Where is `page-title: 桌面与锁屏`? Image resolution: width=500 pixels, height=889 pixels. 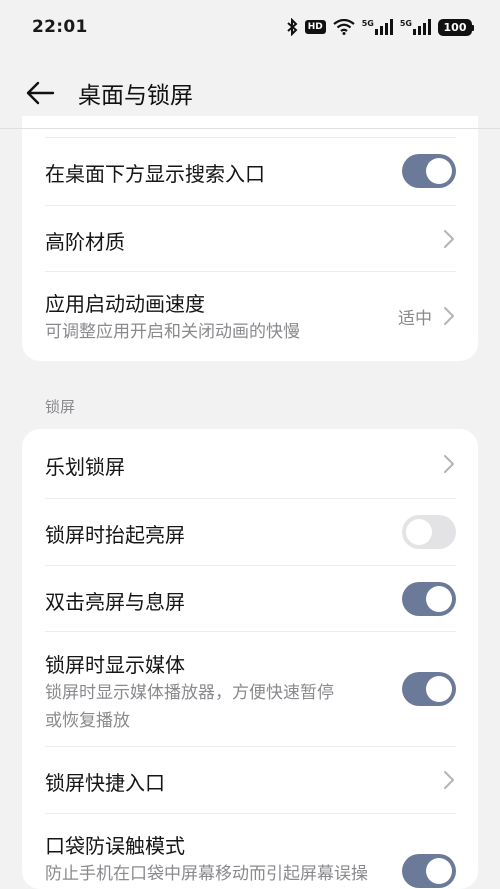
page-title: 桌面与锁屏 is located at coordinates (135, 96).